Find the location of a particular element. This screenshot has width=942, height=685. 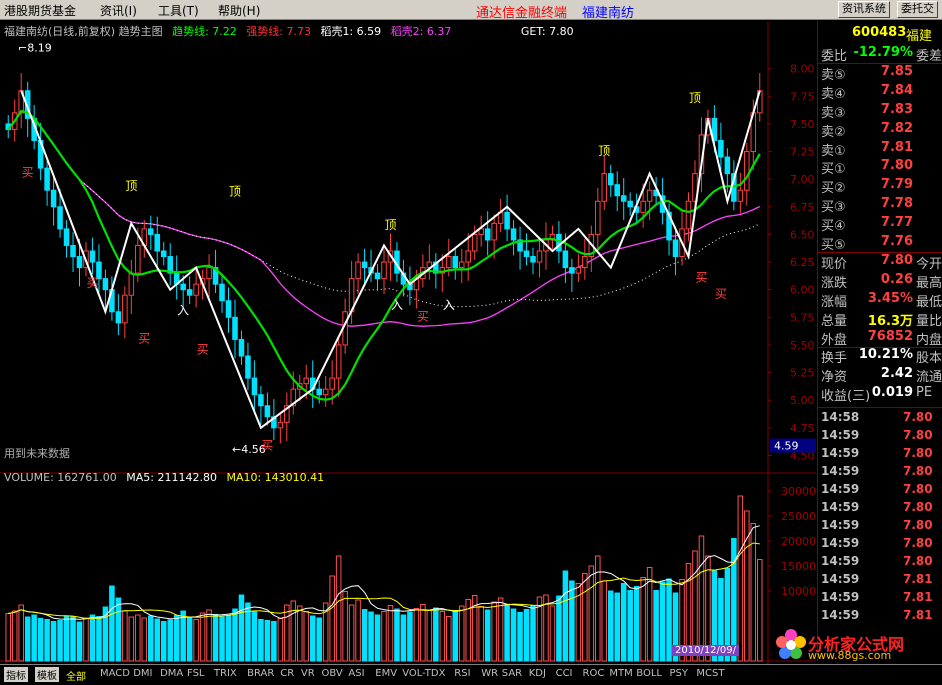

strong-line-label: 强势线: 7.73 is located at coordinates (278, 31).